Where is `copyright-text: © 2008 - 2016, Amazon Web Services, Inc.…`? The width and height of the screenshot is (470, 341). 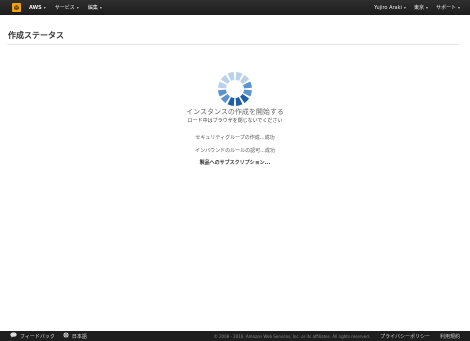
copyright-text: © 2008 - 2016, Amazon Web Services, Inc.… is located at coordinates (292, 336).